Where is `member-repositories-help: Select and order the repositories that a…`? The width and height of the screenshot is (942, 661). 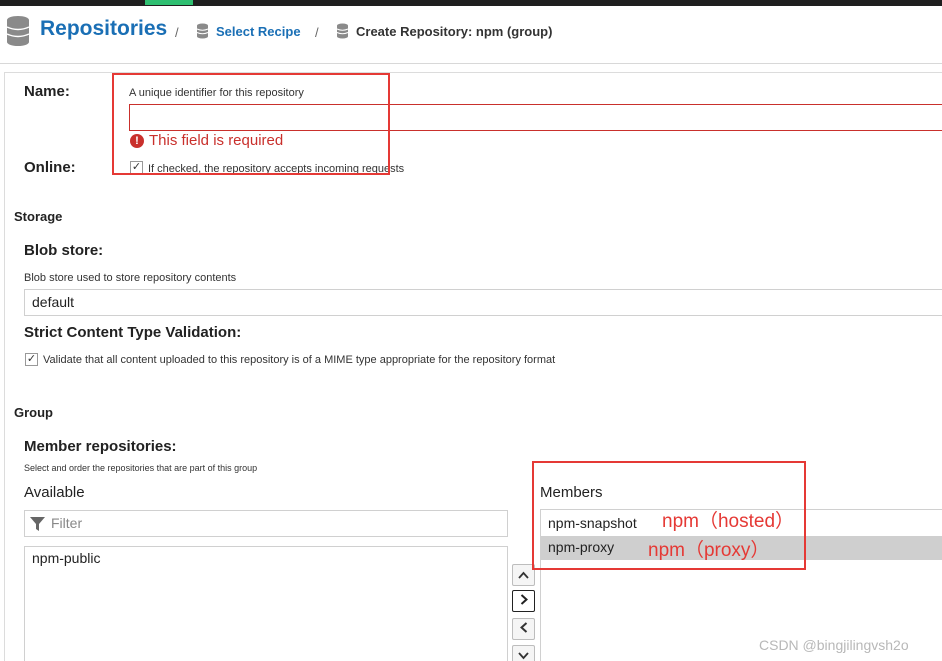 member-repositories-help: Select and order the repositories that a… is located at coordinates (141, 468).